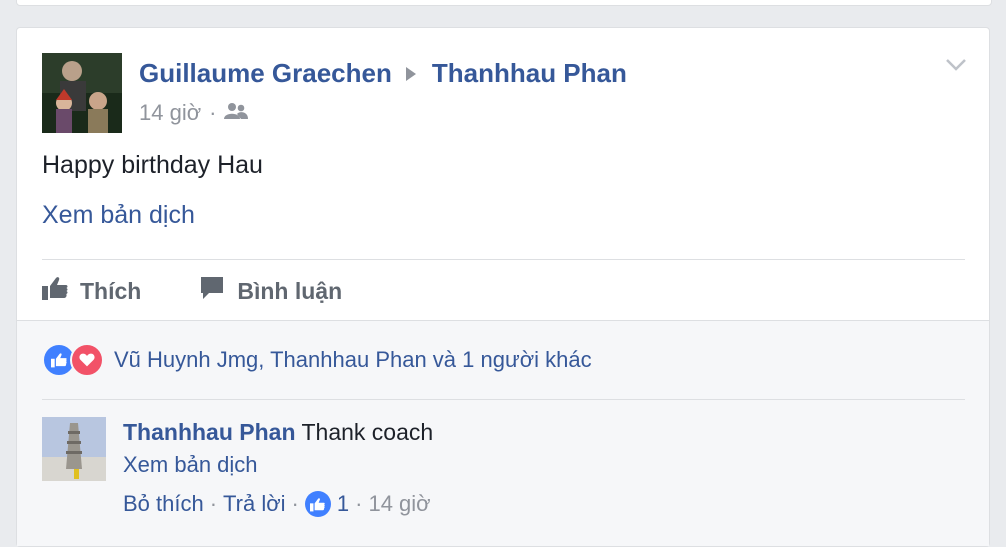 The height and width of the screenshot is (547, 1006). Describe the element at coordinates (209, 432) in the screenshot. I see `comment-author-link: Thanhhau Phan` at that location.